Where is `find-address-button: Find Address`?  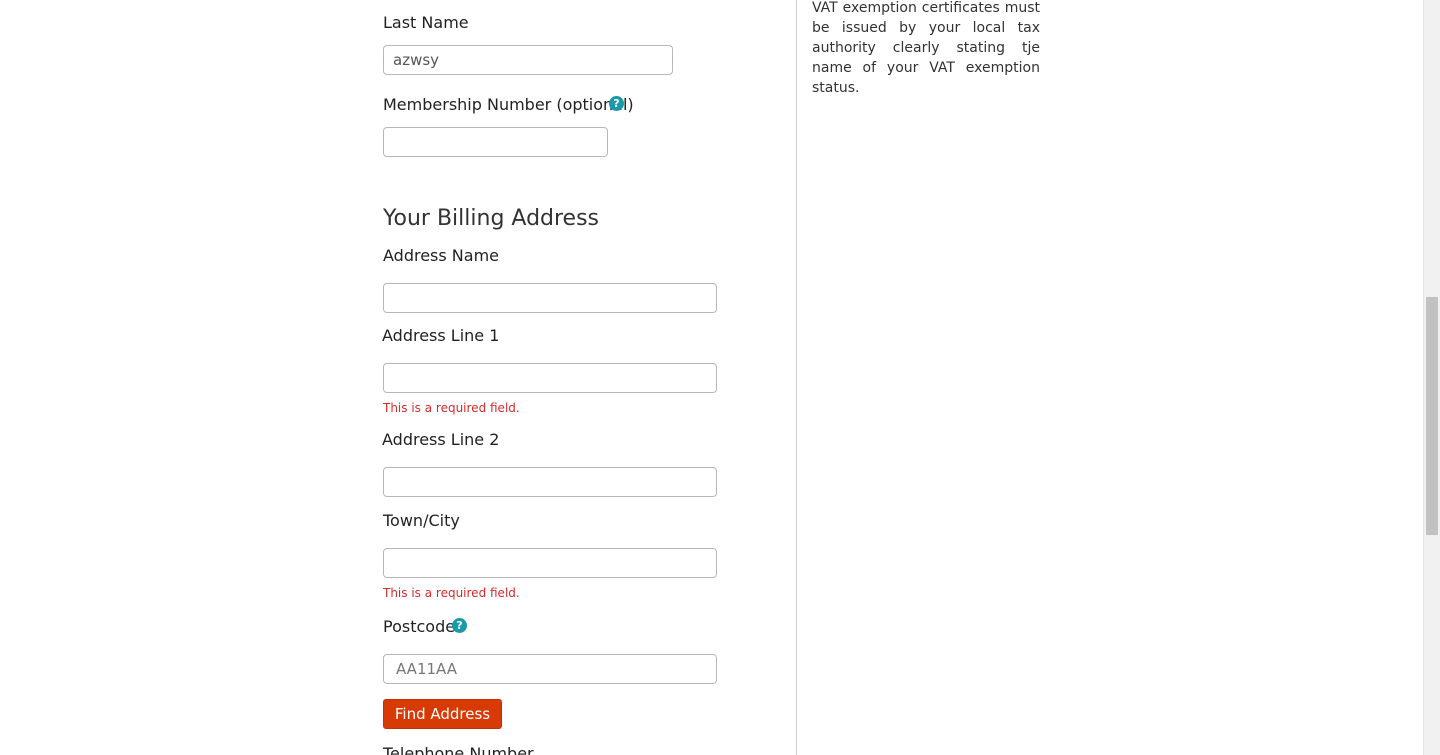 find-address-button: Find Address is located at coordinates (442, 714).